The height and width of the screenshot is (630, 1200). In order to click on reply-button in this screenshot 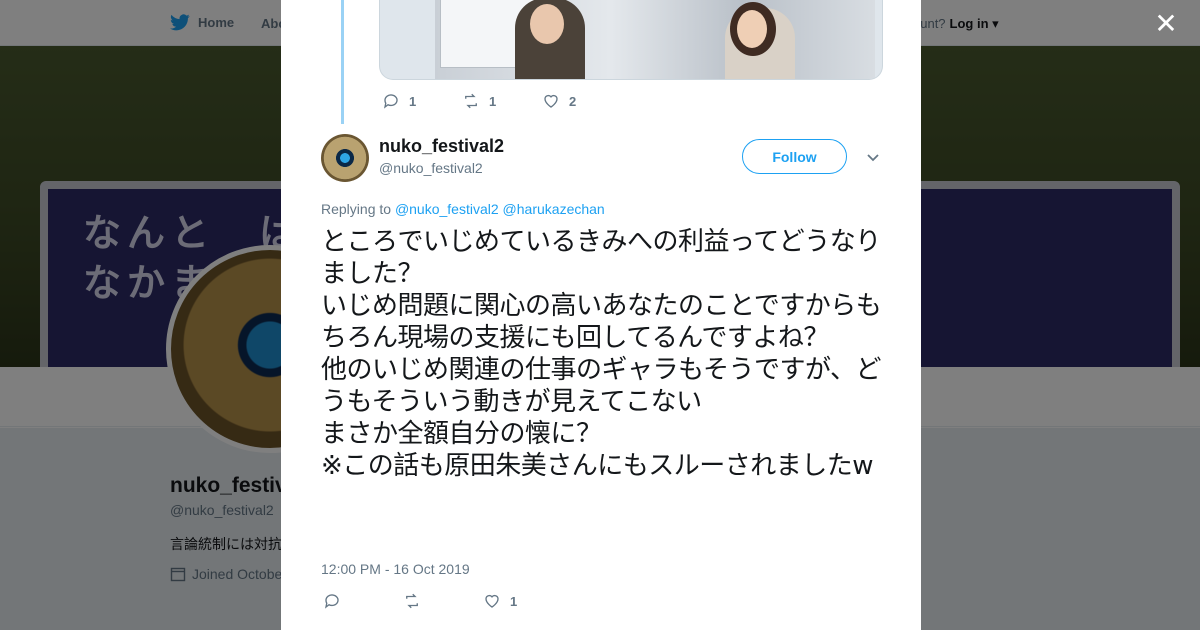, I will do `click(363, 601)`.